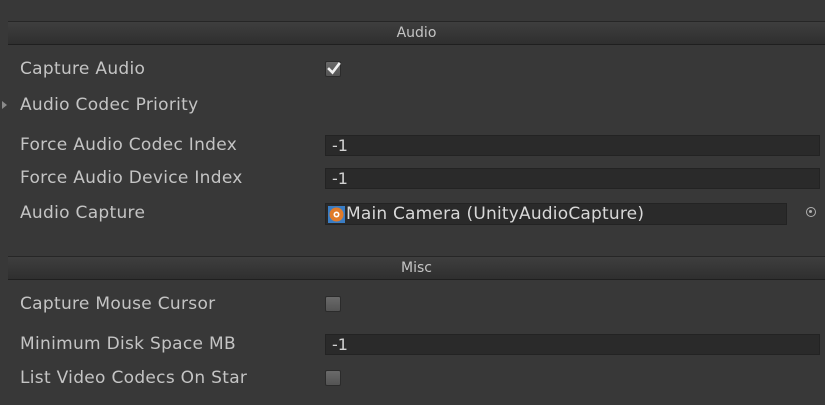  I want to click on audio-section-title: Audio, so click(416, 33).